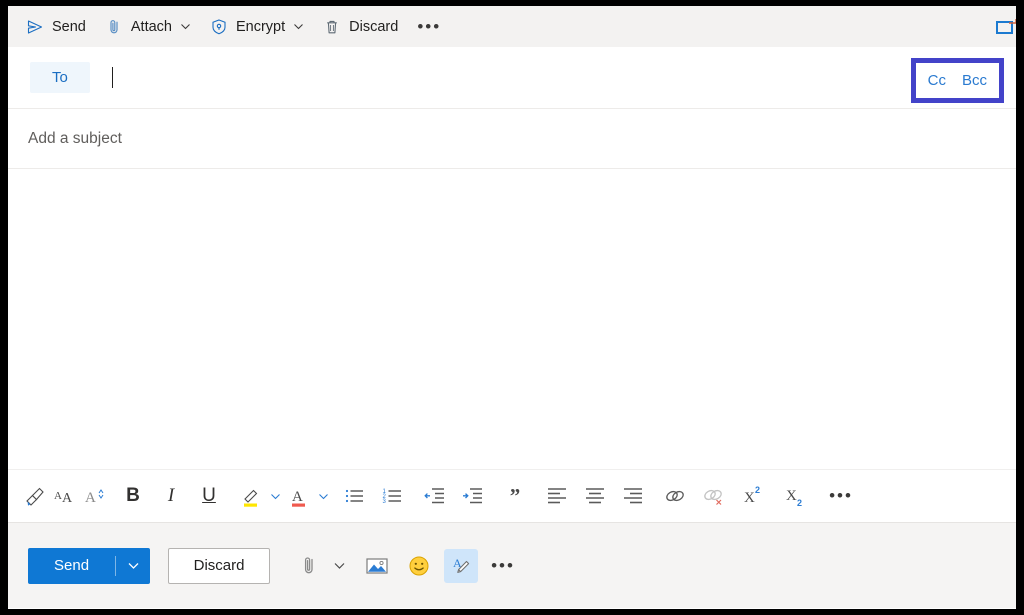 Image resolution: width=1024 pixels, height=615 pixels. Describe the element at coordinates (332, 27) in the screenshot. I see `trash-icon` at that location.